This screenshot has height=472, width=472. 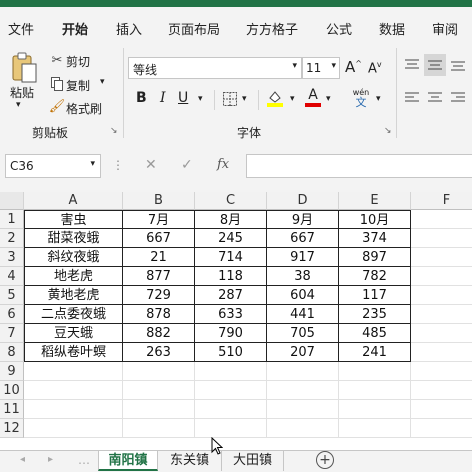 What do you see at coordinates (292, 99) in the screenshot?
I see `fill-color-dropdown-icon: ▾` at bounding box center [292, 99].